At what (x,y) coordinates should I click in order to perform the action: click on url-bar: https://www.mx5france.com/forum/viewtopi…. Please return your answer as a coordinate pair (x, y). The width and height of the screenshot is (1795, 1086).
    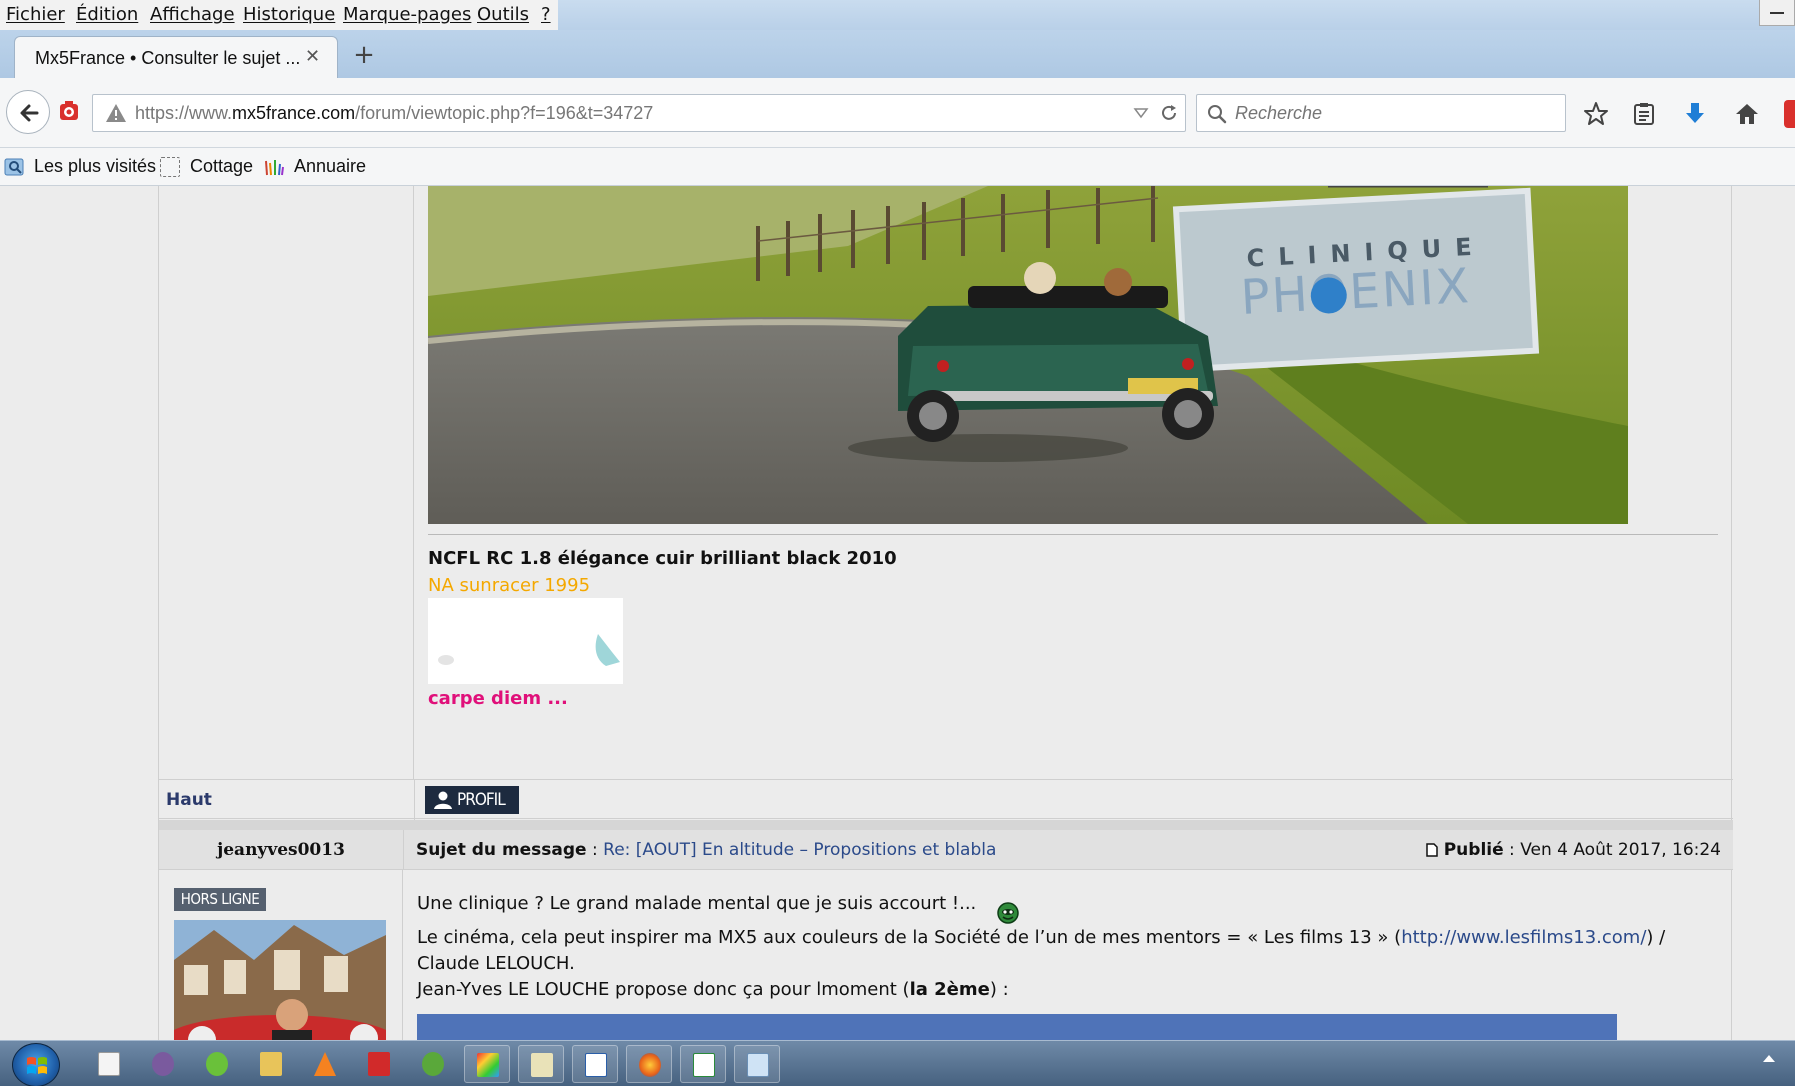
    Looking at the image, I should click on (639, 113).